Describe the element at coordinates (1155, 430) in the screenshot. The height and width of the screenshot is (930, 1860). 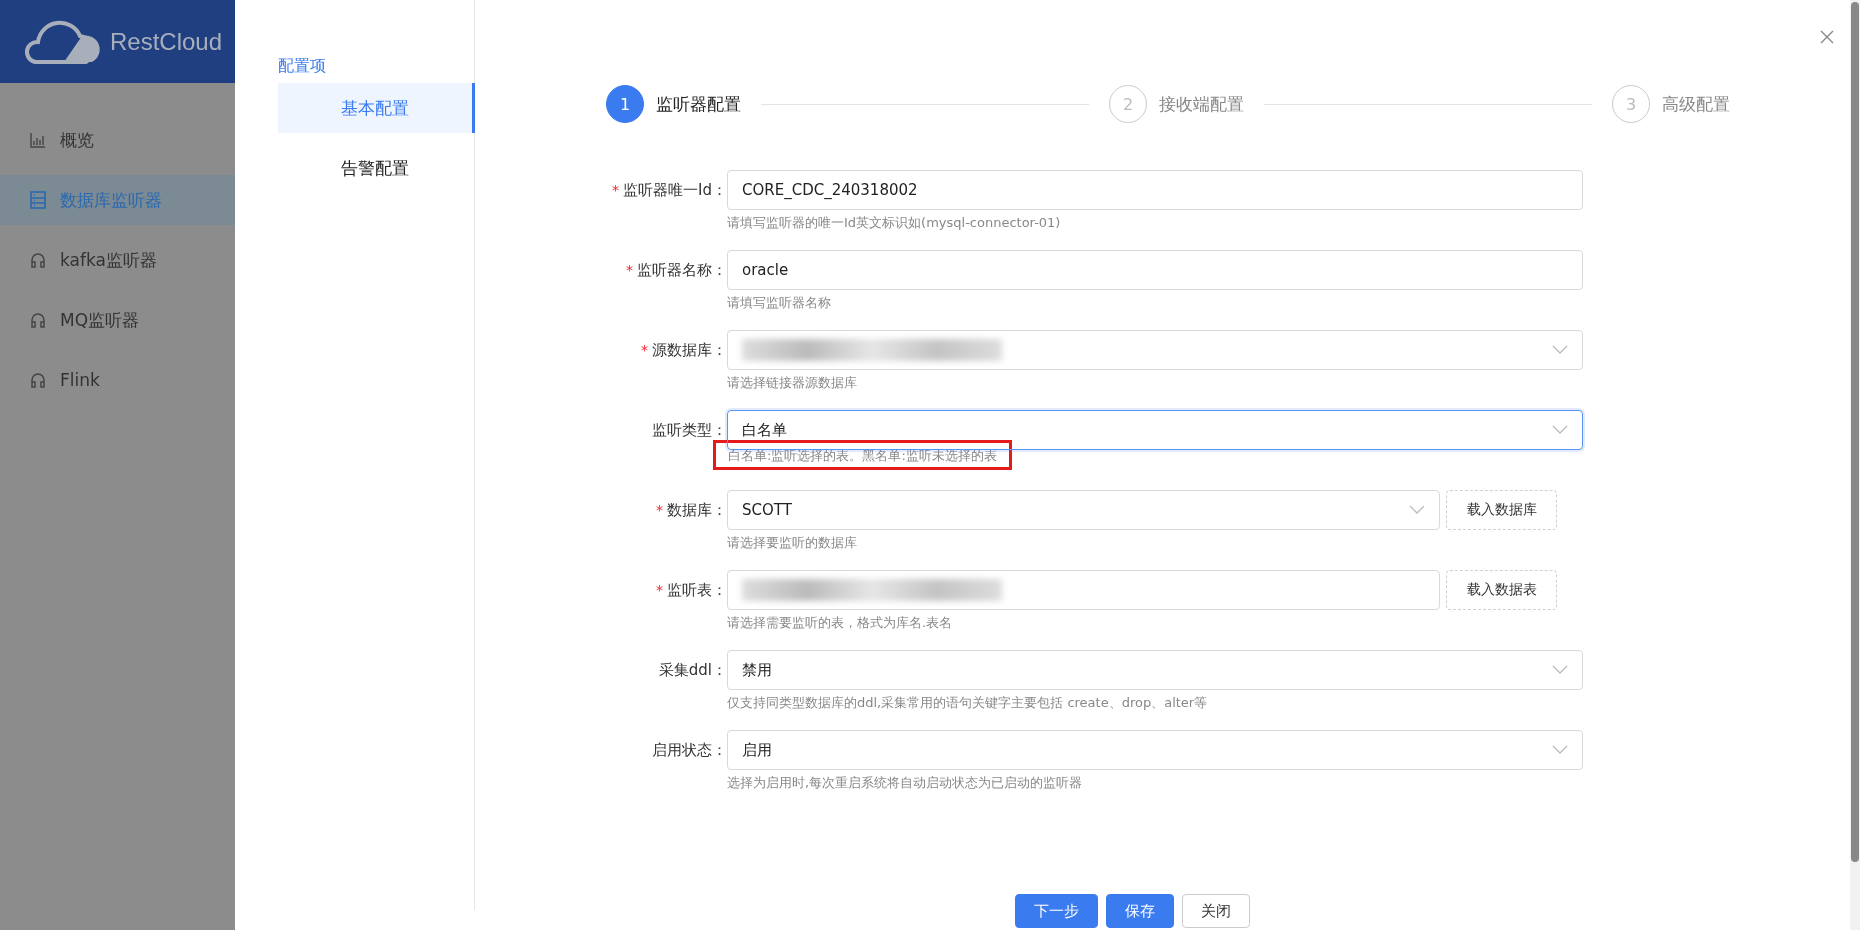
I see `select-field: 白名单` at that location.